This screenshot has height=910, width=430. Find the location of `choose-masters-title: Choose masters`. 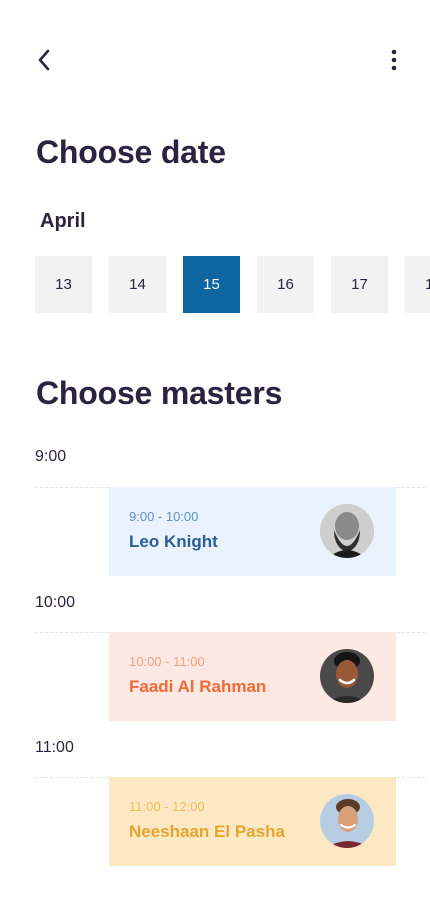

choose-masters-title: Choose masters is located at coordinates (159, 393).